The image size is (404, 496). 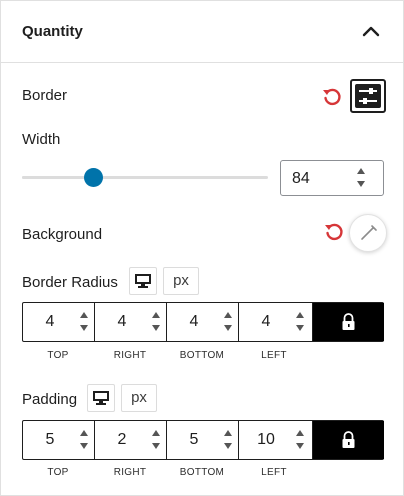 I want to click on padding-left-value: 10, so click(x=266, y=439).